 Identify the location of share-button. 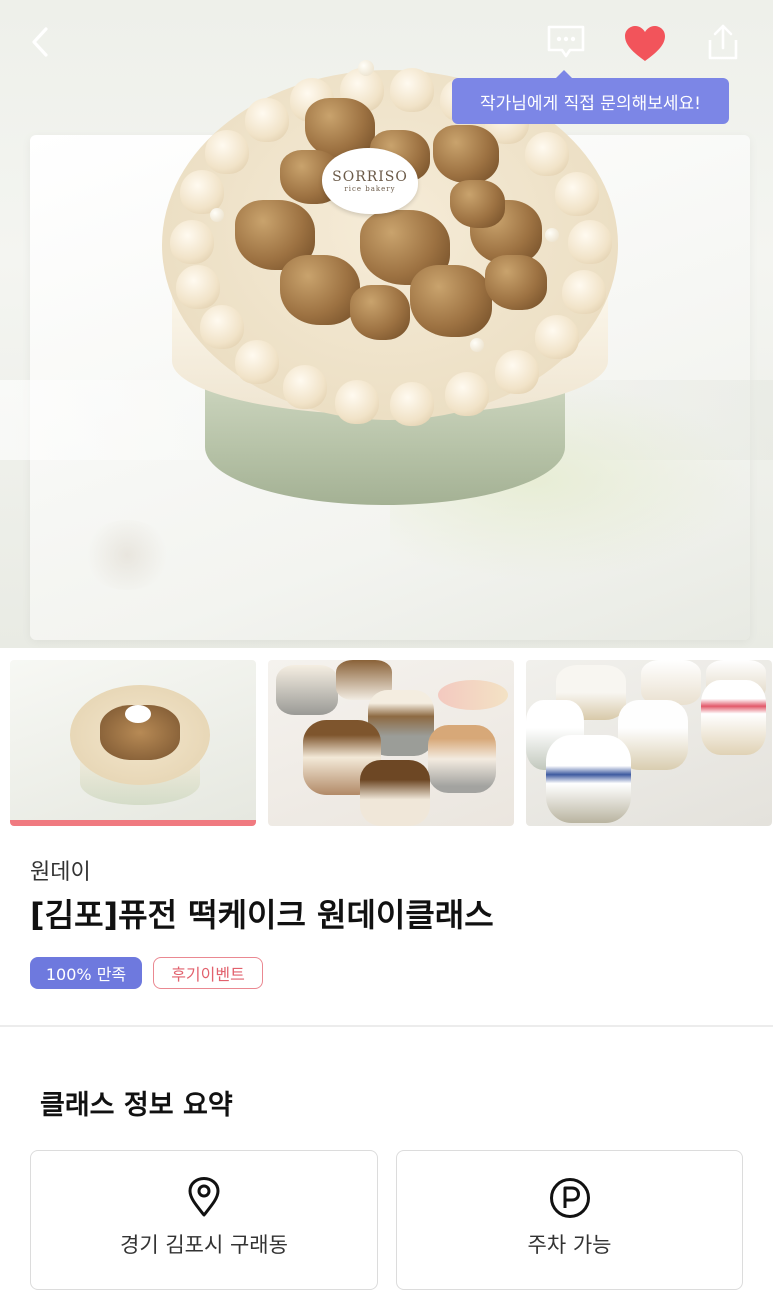
(723, 42).